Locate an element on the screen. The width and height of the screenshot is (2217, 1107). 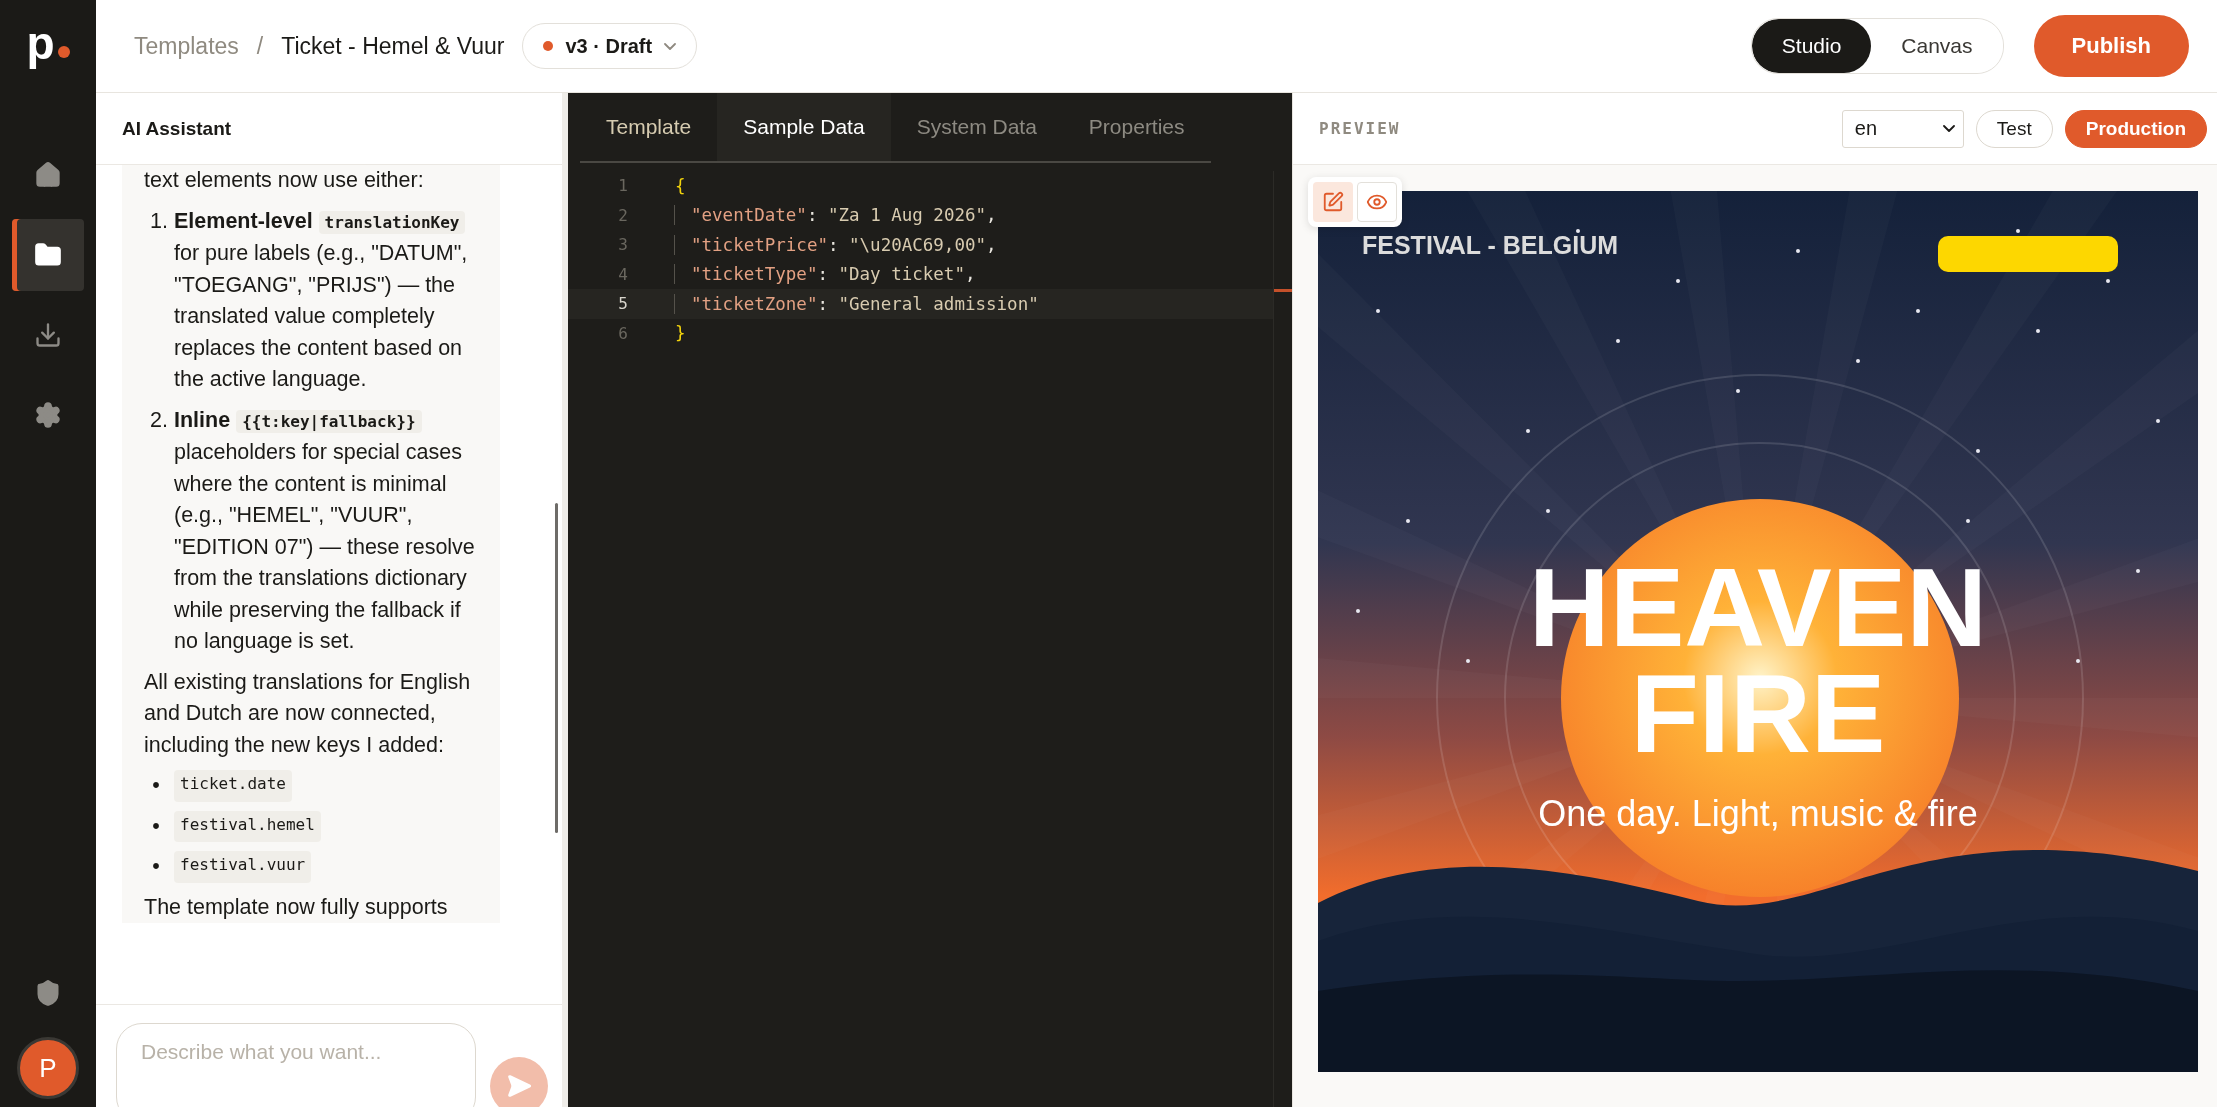
change-marker is located at coordinates (1283, 290).